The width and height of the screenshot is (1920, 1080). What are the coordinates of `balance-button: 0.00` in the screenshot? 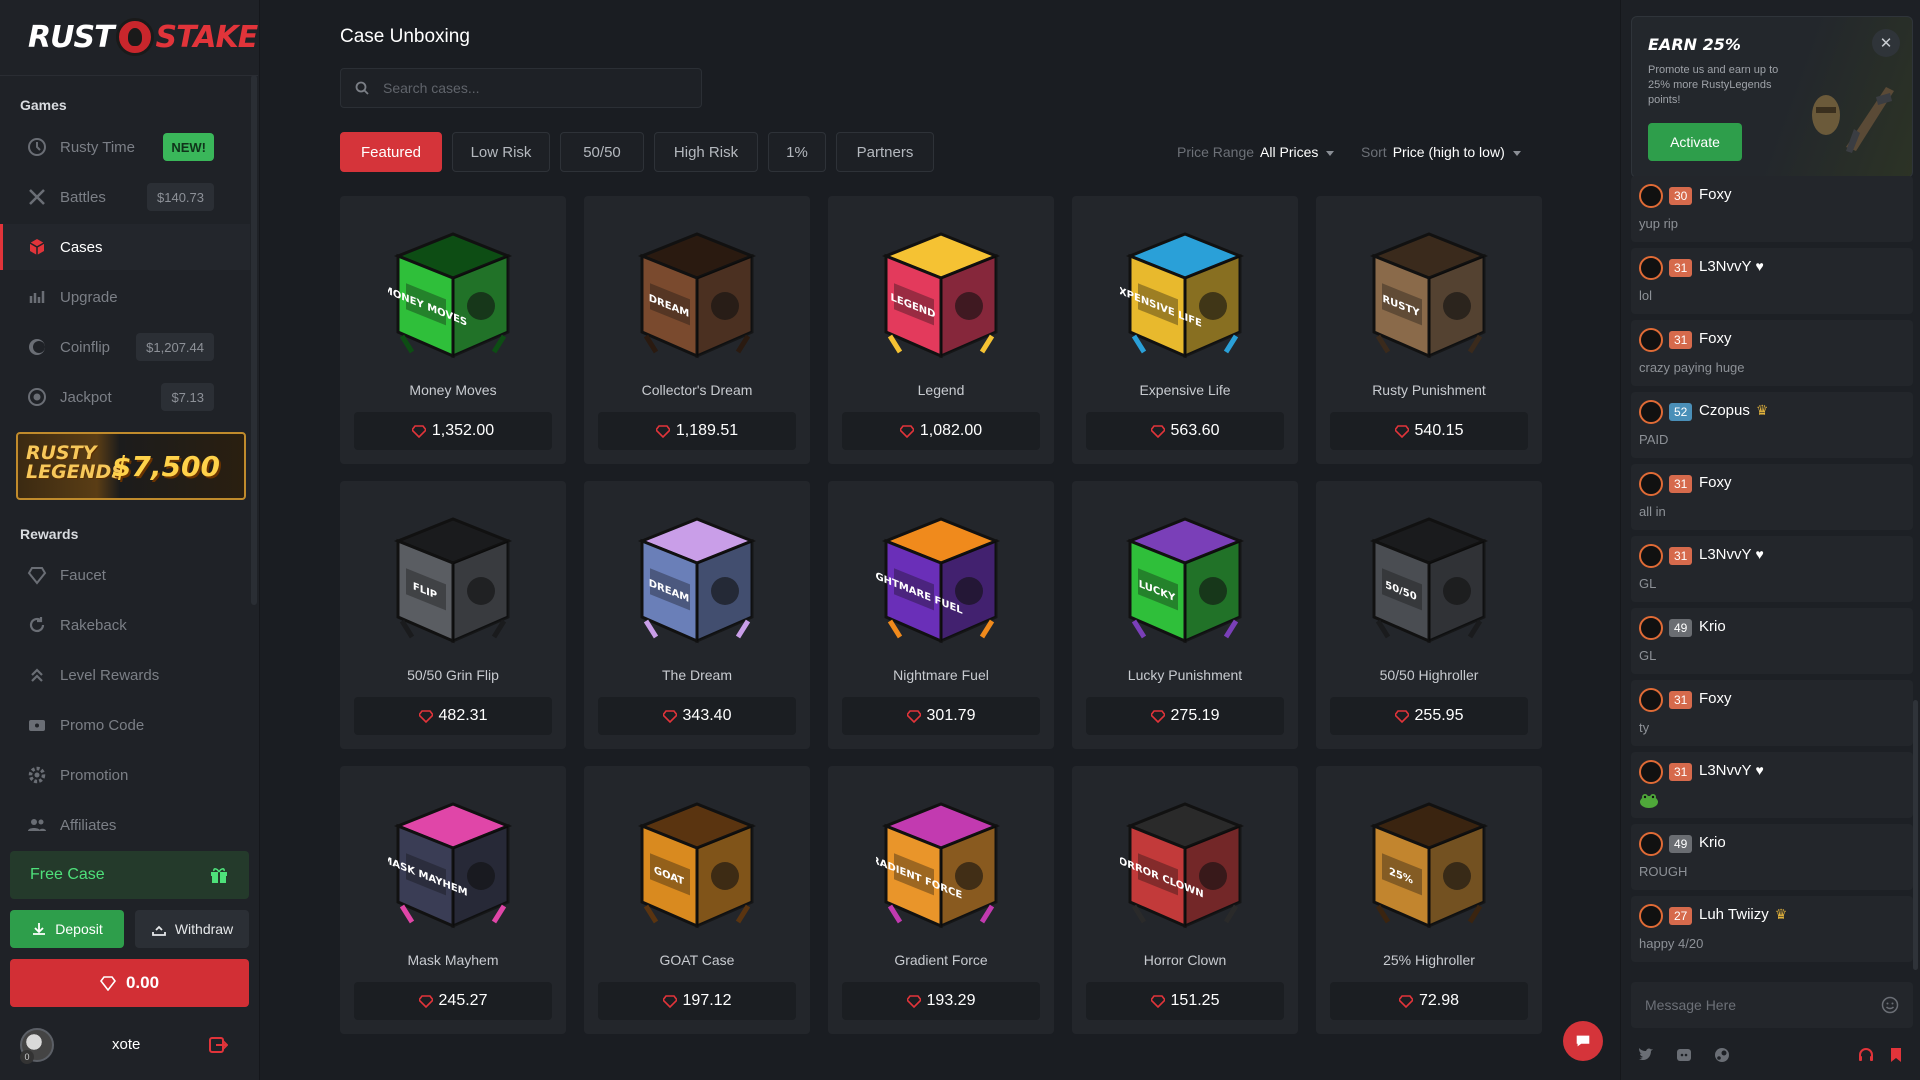 It's located at (129, 983).